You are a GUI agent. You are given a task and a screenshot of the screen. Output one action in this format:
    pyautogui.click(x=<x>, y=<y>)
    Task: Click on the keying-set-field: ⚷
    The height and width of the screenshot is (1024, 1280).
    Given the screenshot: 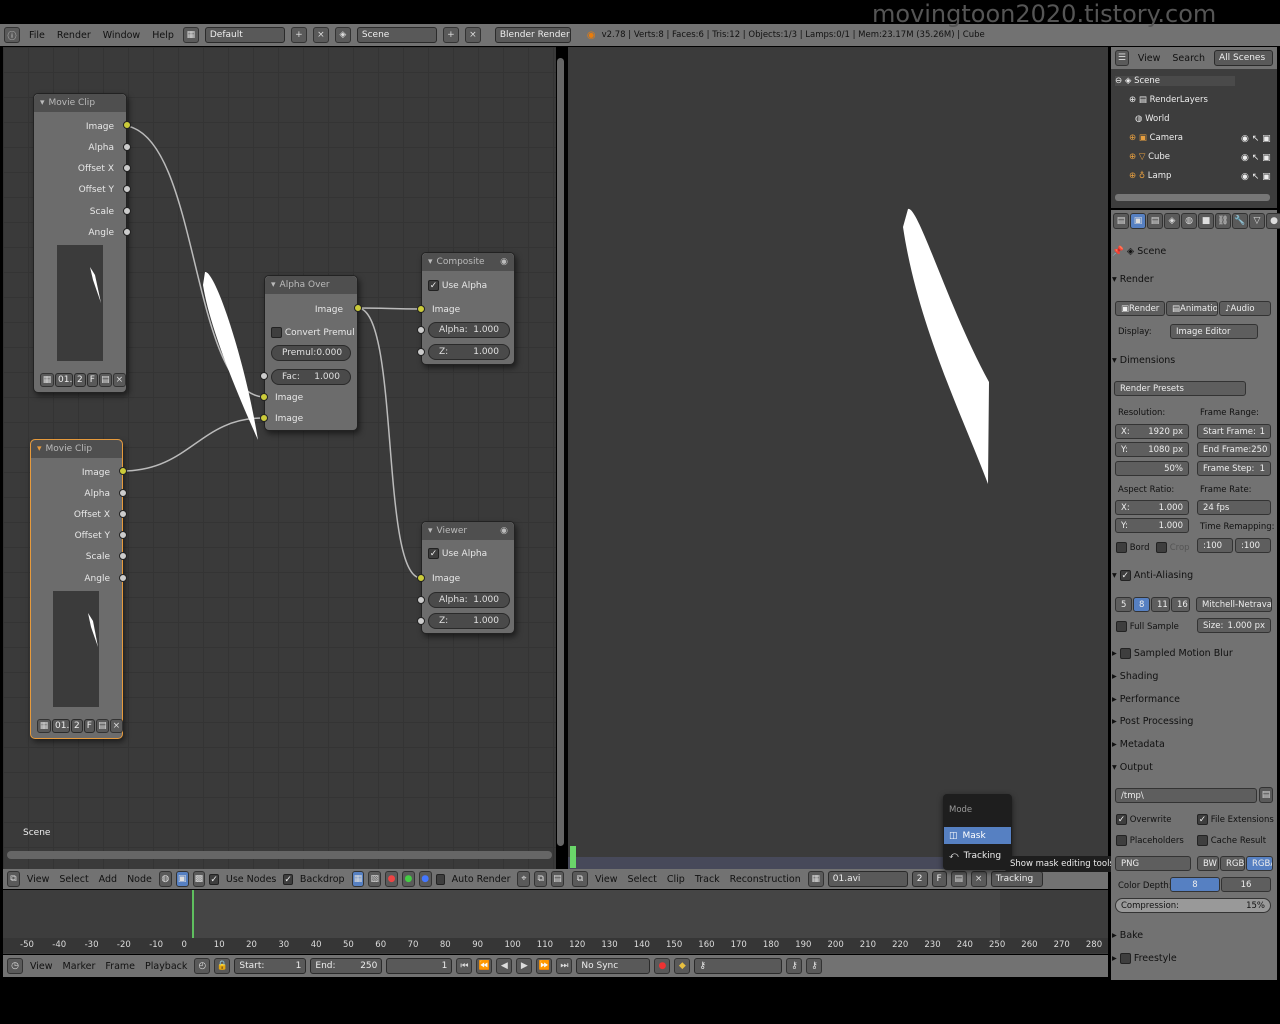 What is the action you would take?
    pyautogui.click(x=738, y=966)
    